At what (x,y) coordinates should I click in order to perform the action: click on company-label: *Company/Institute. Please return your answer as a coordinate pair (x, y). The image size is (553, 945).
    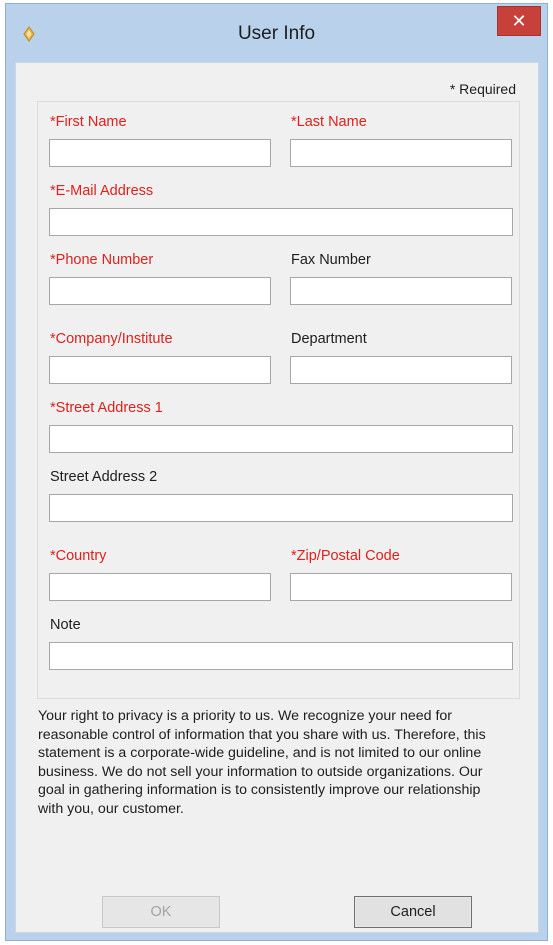
    Looking at the image, I should click on (111, 339).